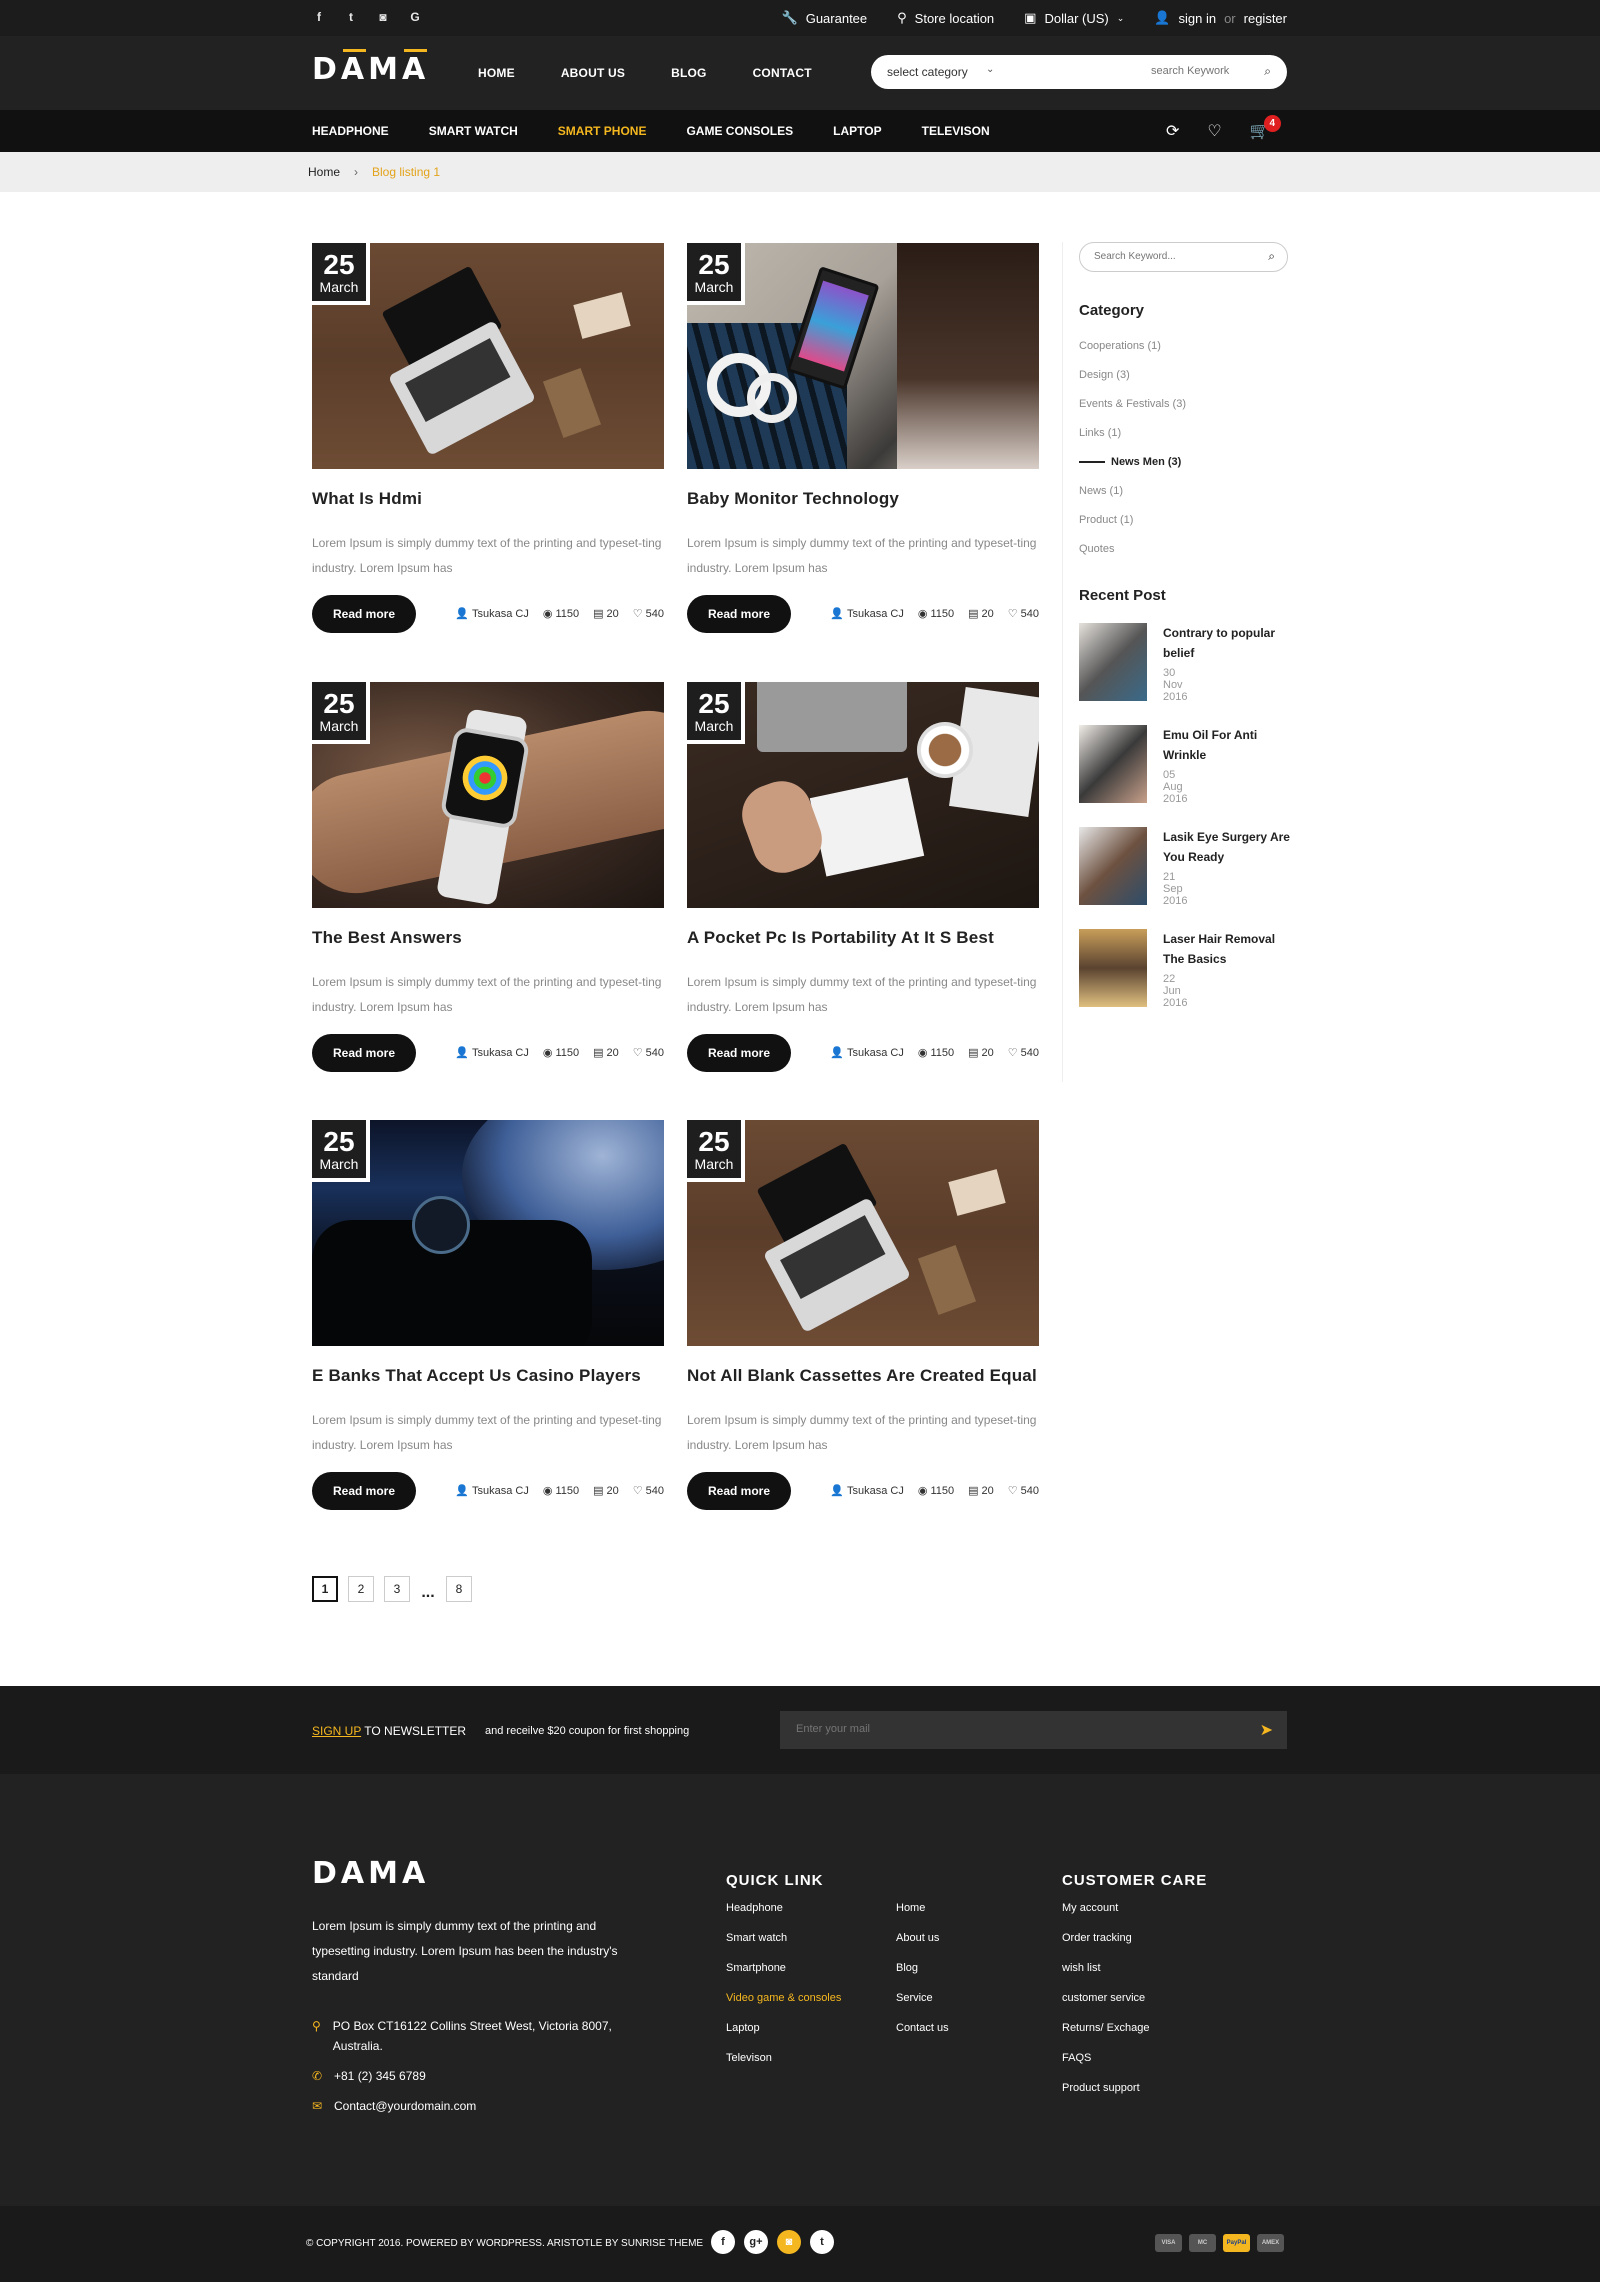 Image resolution: width=1600 pixels, height=2282 pixels. What do you see at coordinates (324, 172) in the screenshot?
I see `breadcrumb-home: Home` at bounding box center [324, 172].